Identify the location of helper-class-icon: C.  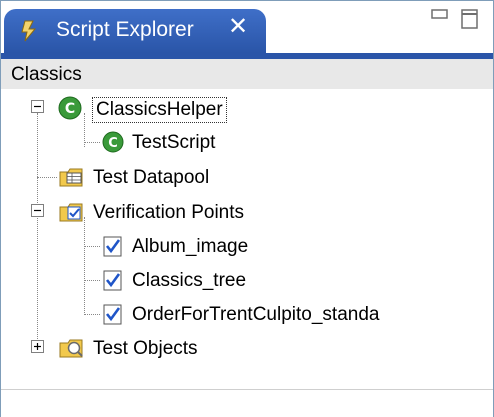
(70, 108).